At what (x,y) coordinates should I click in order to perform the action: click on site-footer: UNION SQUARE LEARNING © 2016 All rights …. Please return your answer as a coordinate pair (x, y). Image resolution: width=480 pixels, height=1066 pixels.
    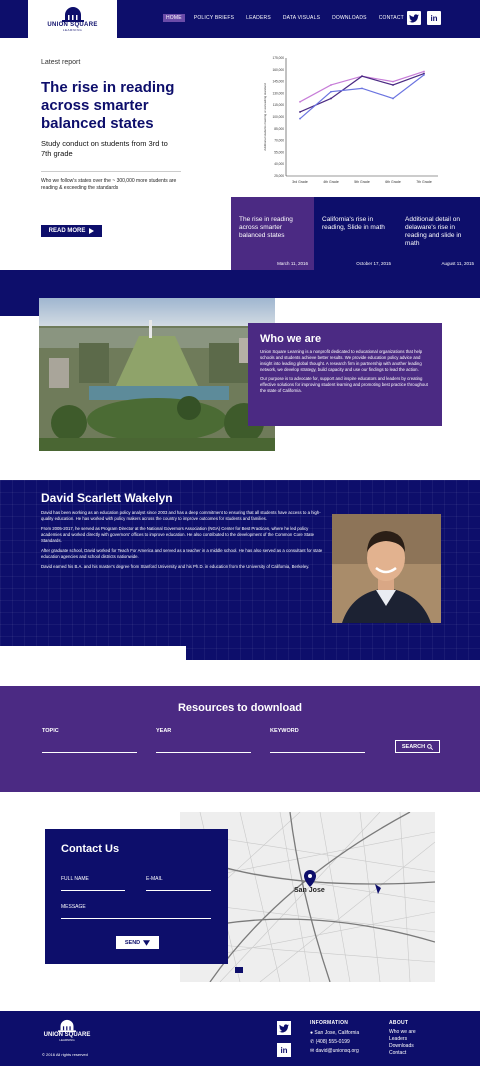
    Looking at the image, I should click on (240, 1038).